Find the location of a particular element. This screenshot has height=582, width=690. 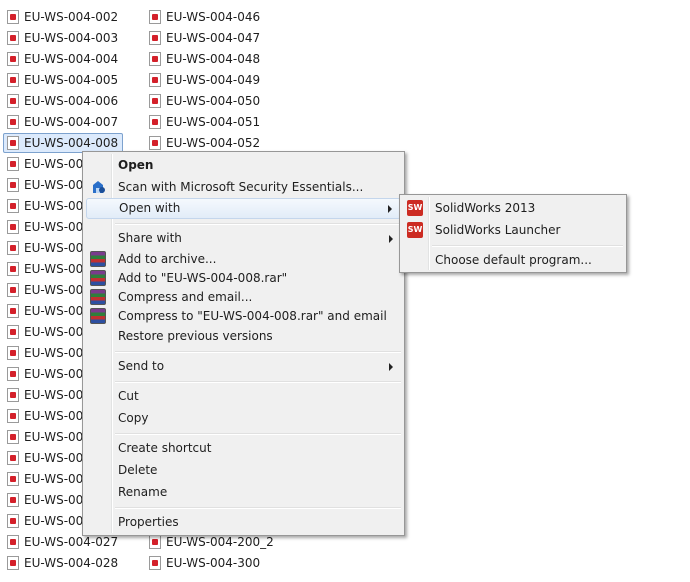

submenu-item-solidworks-launcher: SW SolidWorks Launcher is located at coordinates (513, 230).